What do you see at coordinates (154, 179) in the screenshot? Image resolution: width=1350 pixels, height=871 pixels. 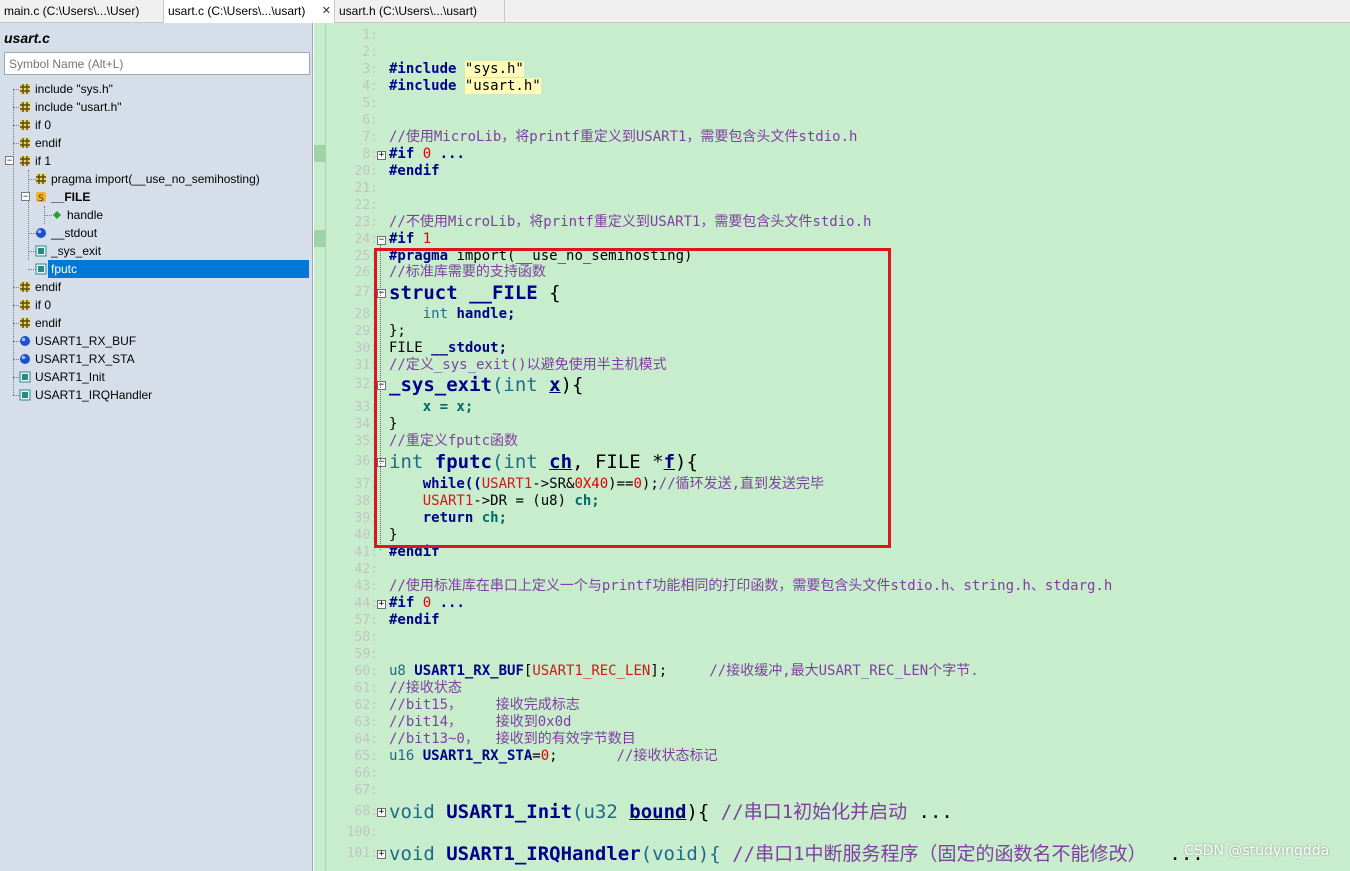 I see `tree-item-pragma: pragma import(__use_no_semihosting)` at bounding box center [154, 179].